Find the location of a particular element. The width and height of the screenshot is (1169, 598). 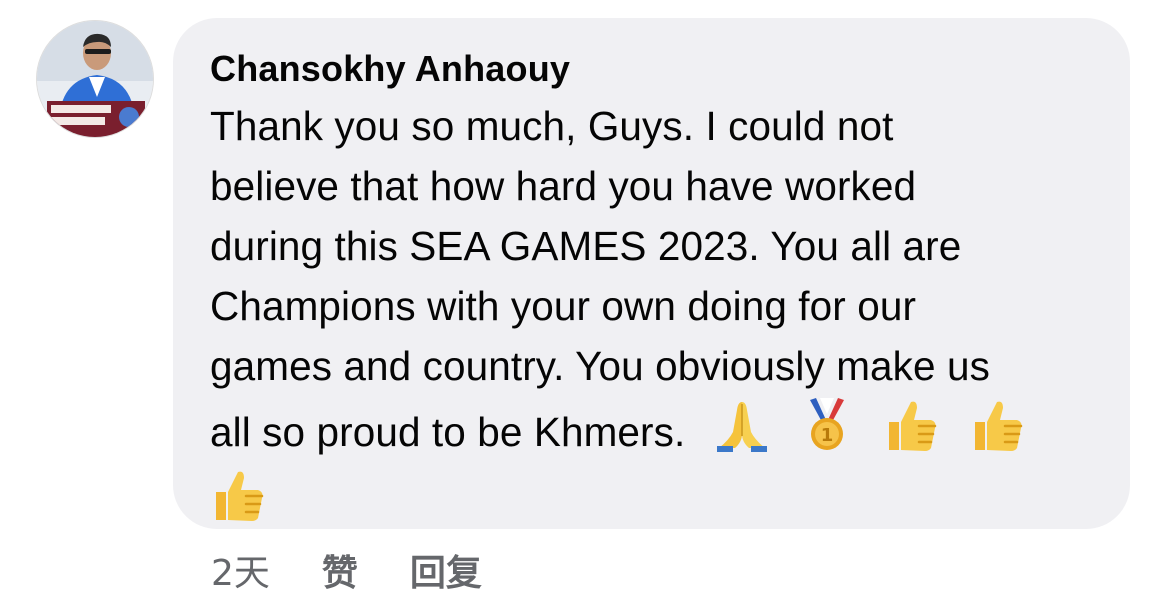

comment-emoji-row is located at coordinates (655, 493).